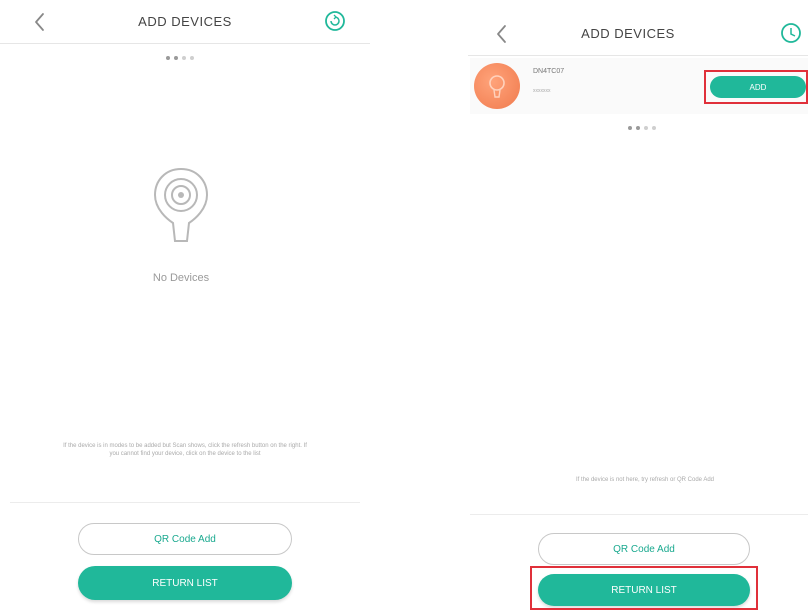  What do you see at coordinates (758, 87) in the screenshot?
I see `add-device-button: ADD` at bounding box center [758, 87].